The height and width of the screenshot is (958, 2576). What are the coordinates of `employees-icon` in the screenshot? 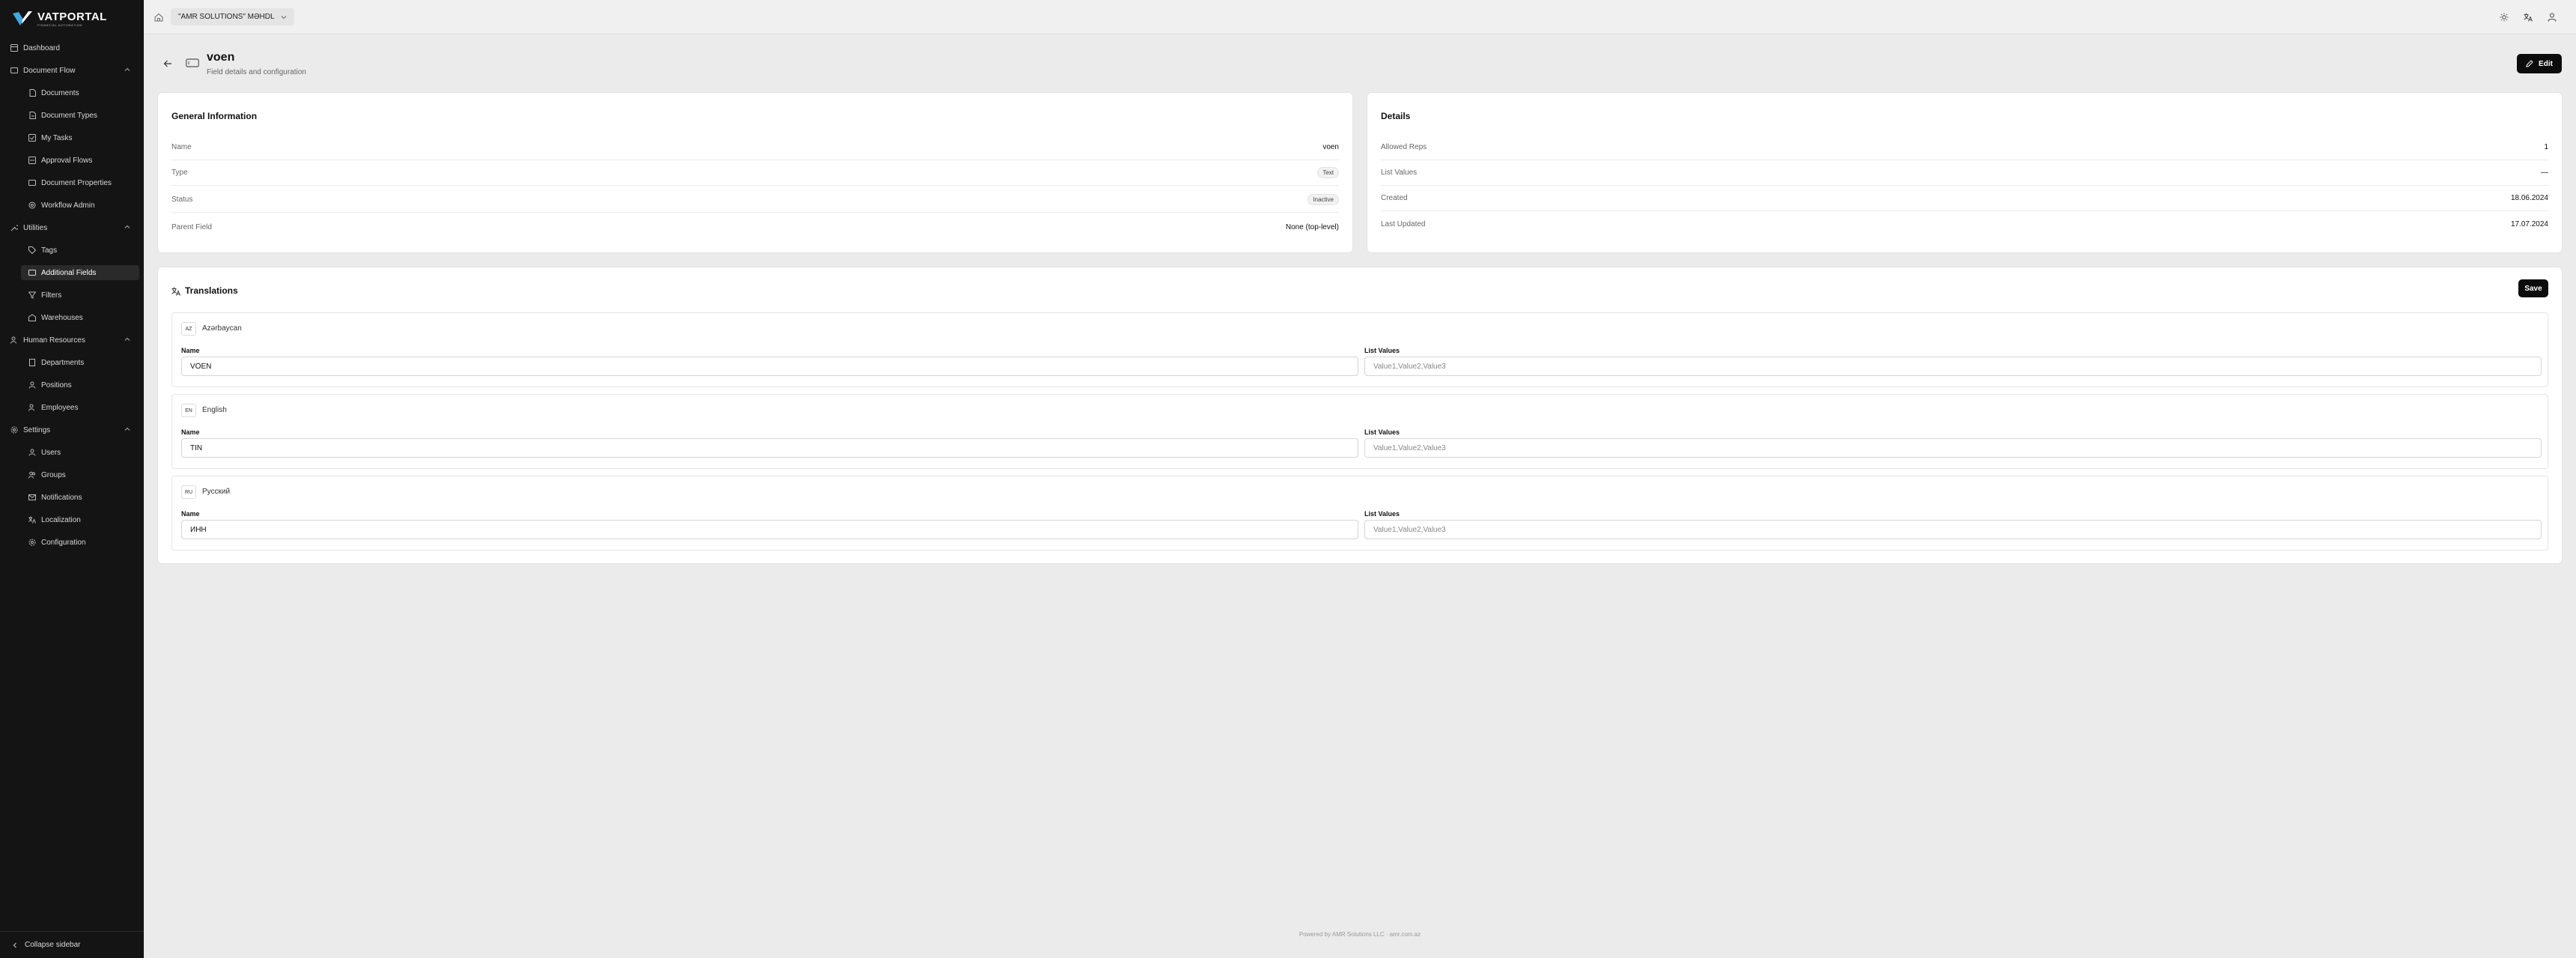 It's located at (32, 408).